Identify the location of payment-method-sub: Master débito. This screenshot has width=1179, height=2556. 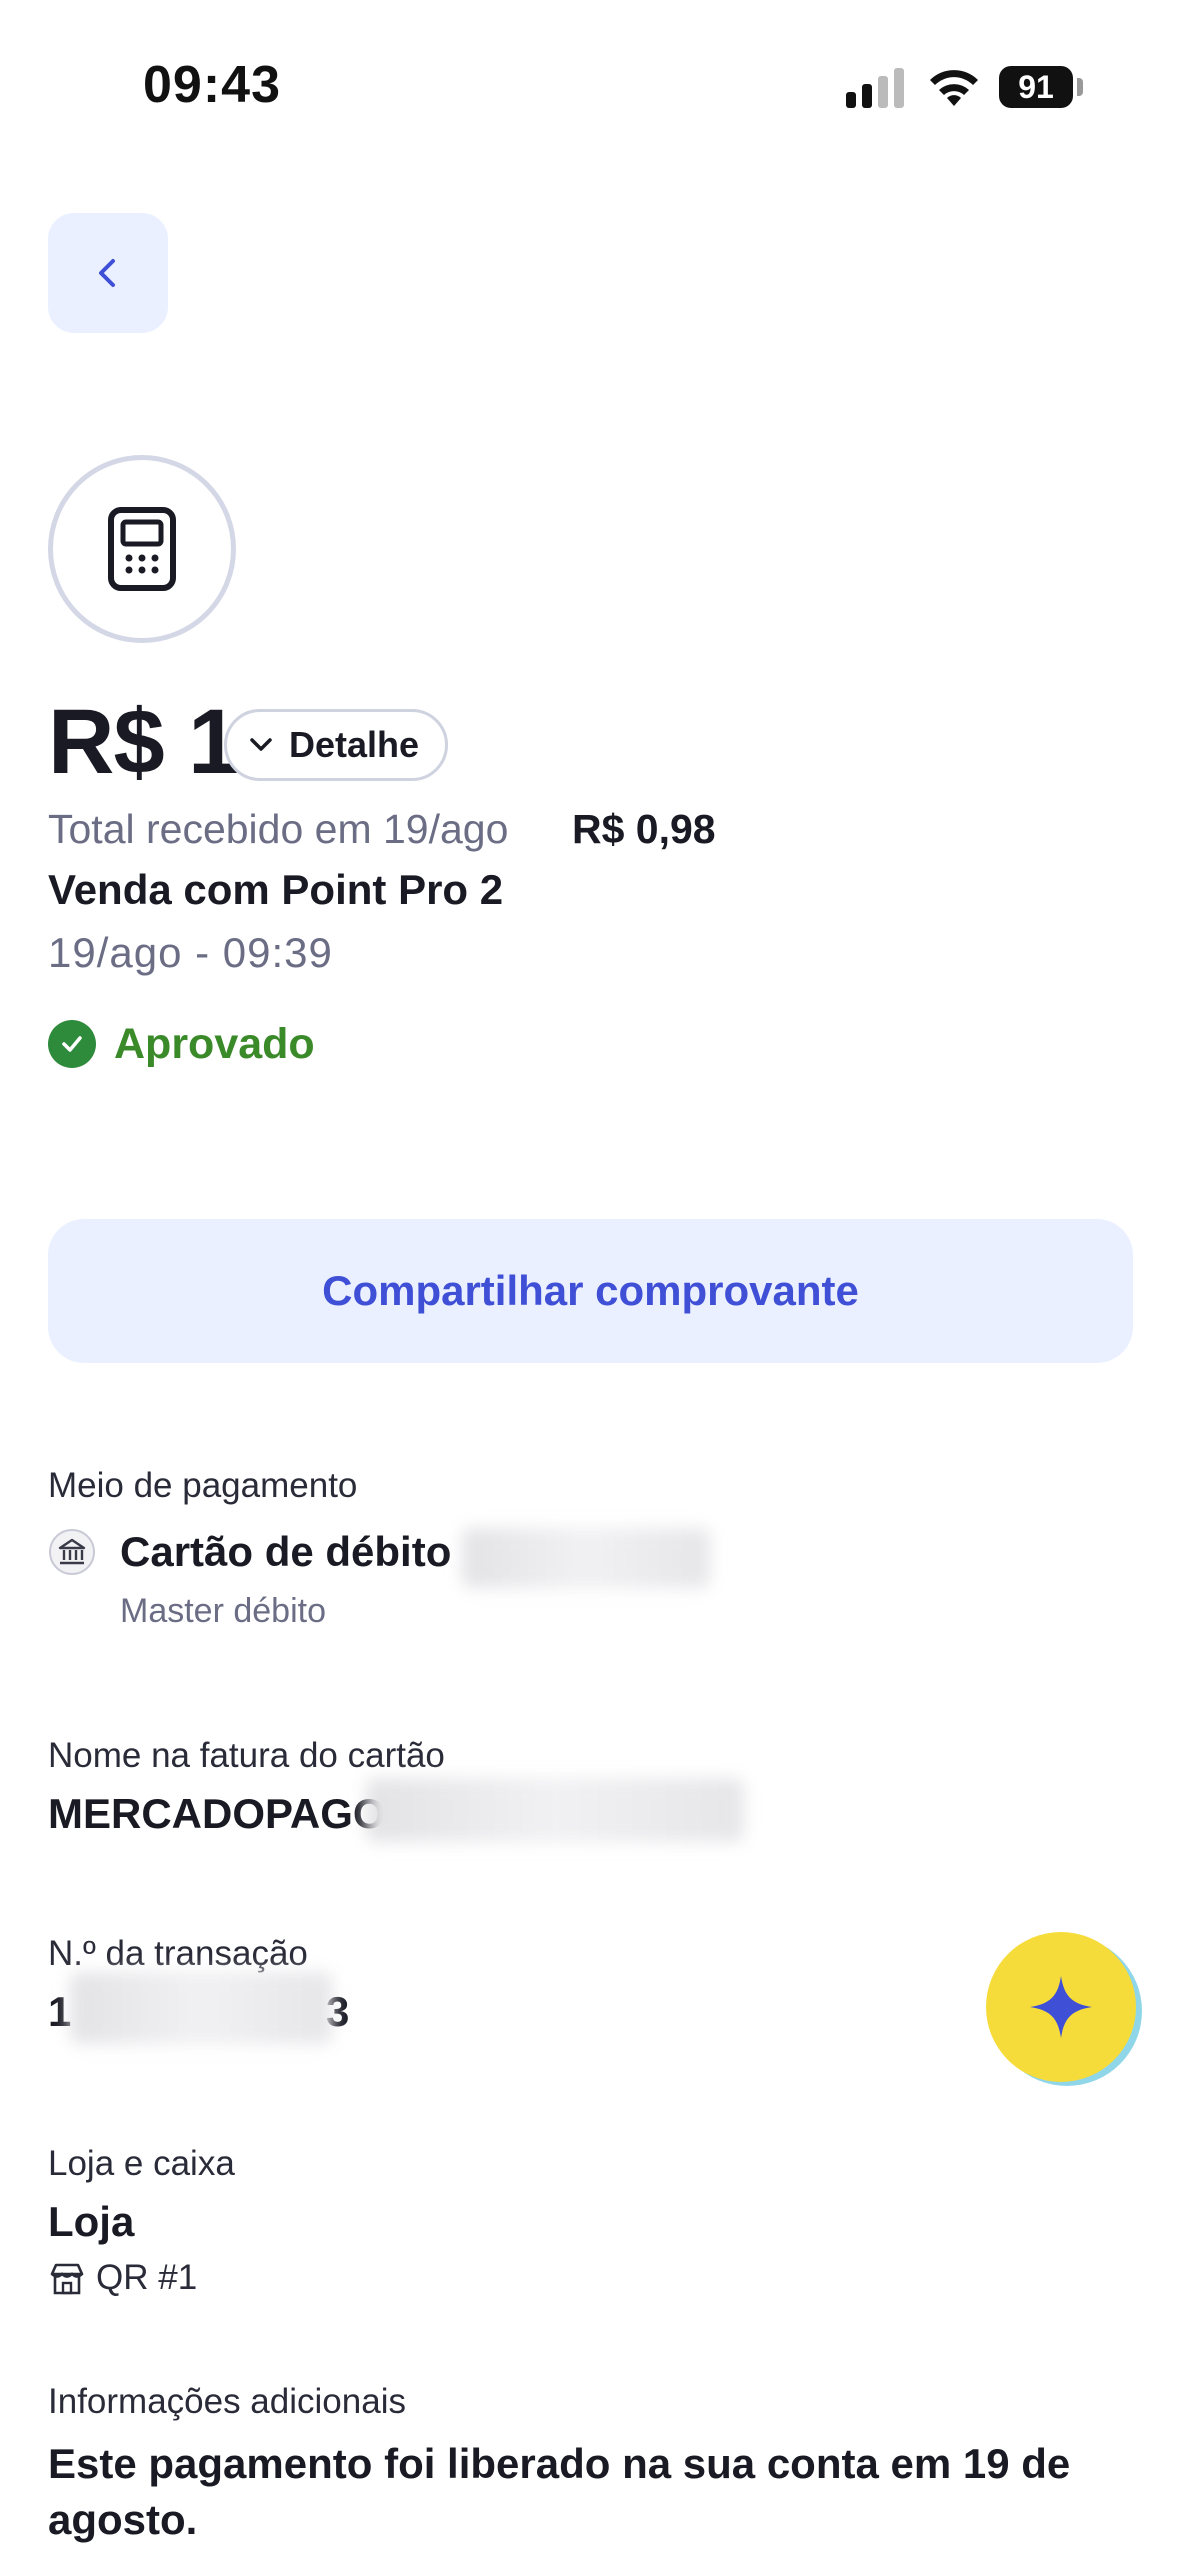
(223, 1611).